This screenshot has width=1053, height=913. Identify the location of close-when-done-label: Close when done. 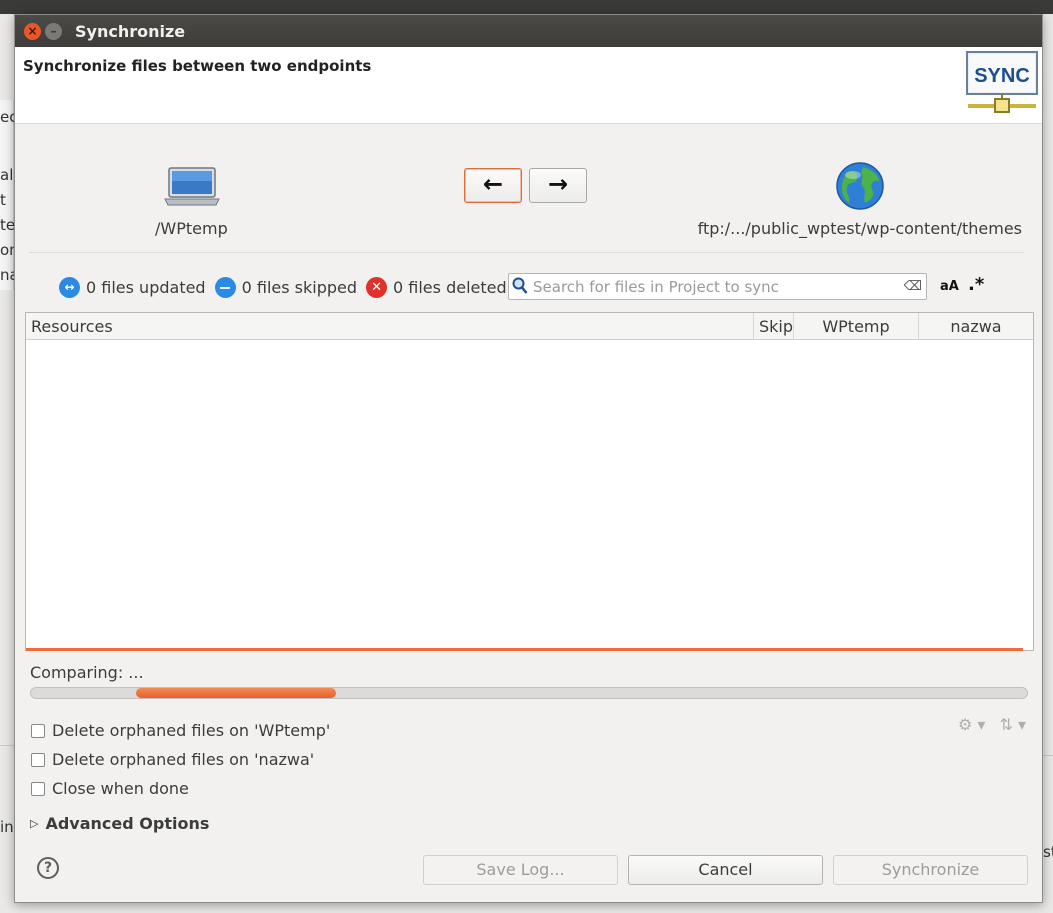
(120, 788).